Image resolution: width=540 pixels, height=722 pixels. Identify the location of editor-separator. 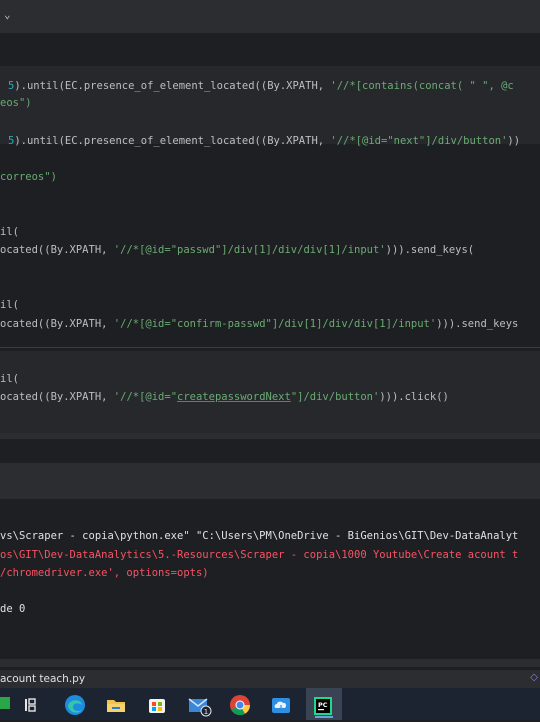
(270, 347).